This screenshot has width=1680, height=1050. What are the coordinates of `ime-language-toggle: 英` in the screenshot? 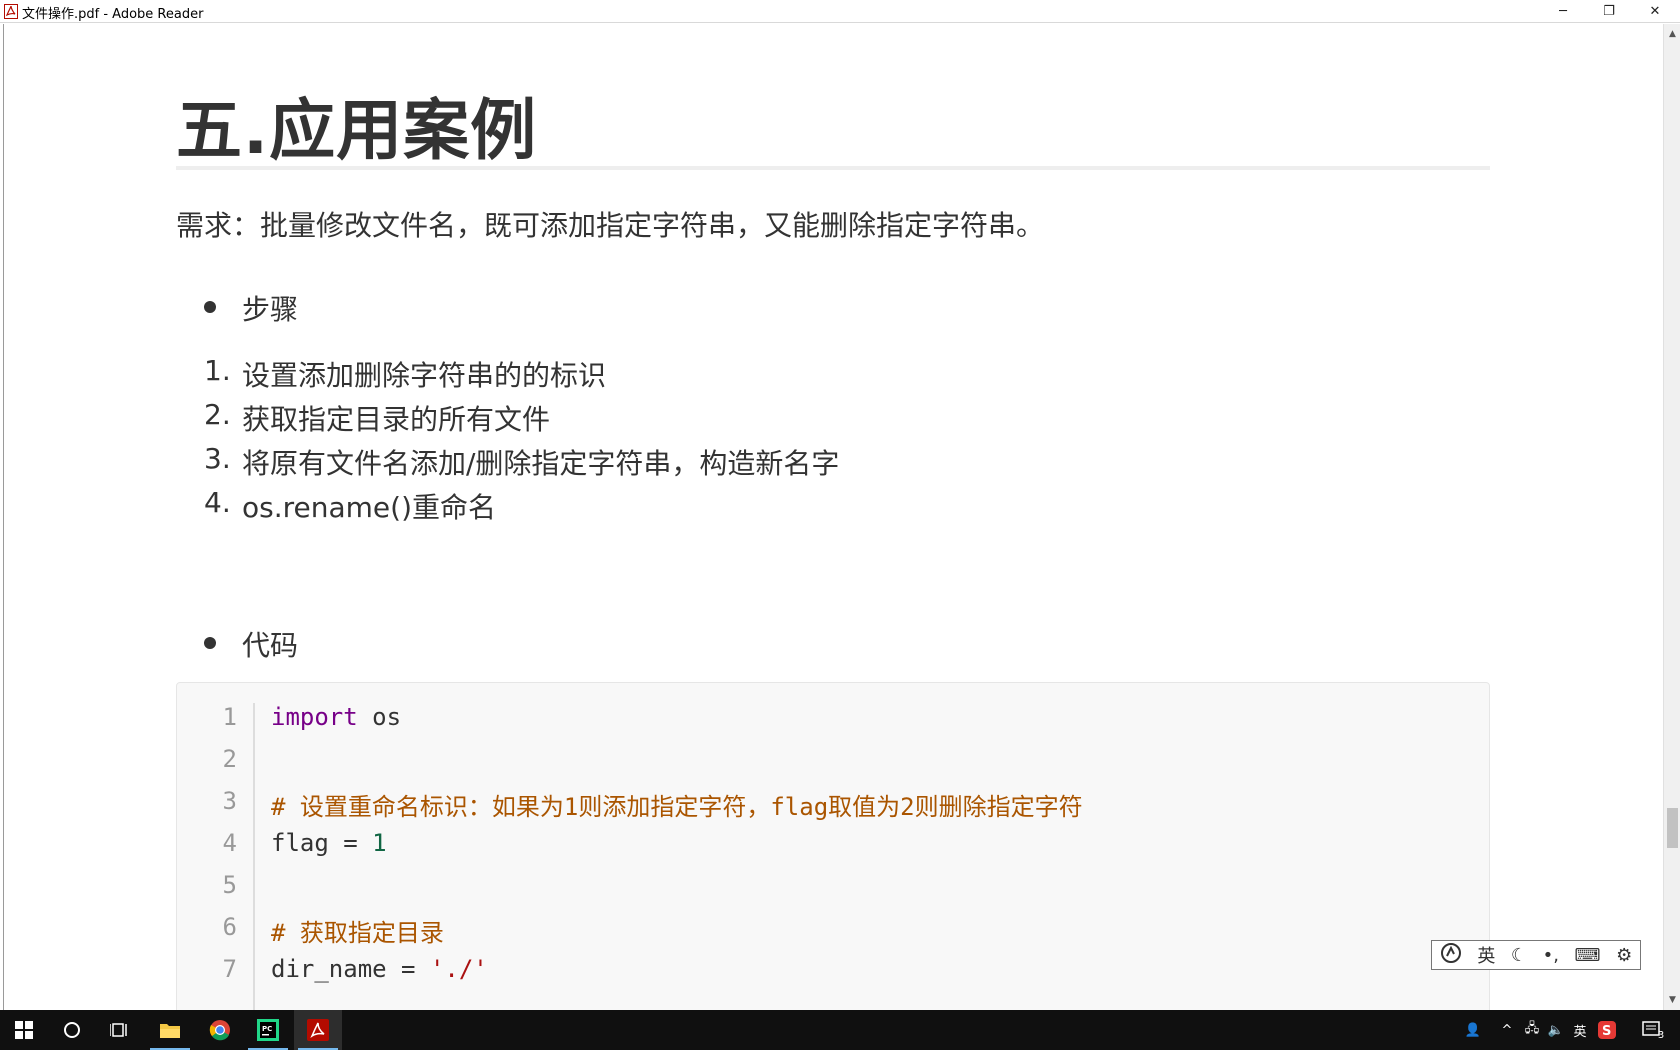 It's located at (1486, 955).